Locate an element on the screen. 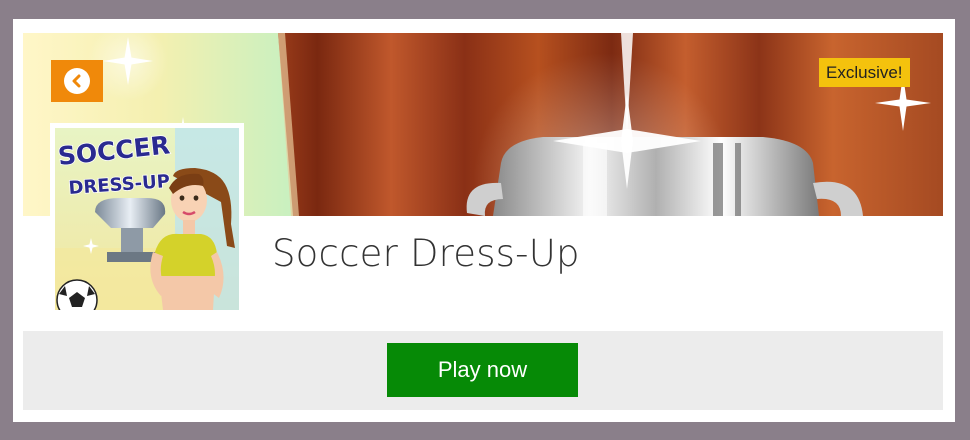  play-now-button: Play now is located at coordinates (482, 370).